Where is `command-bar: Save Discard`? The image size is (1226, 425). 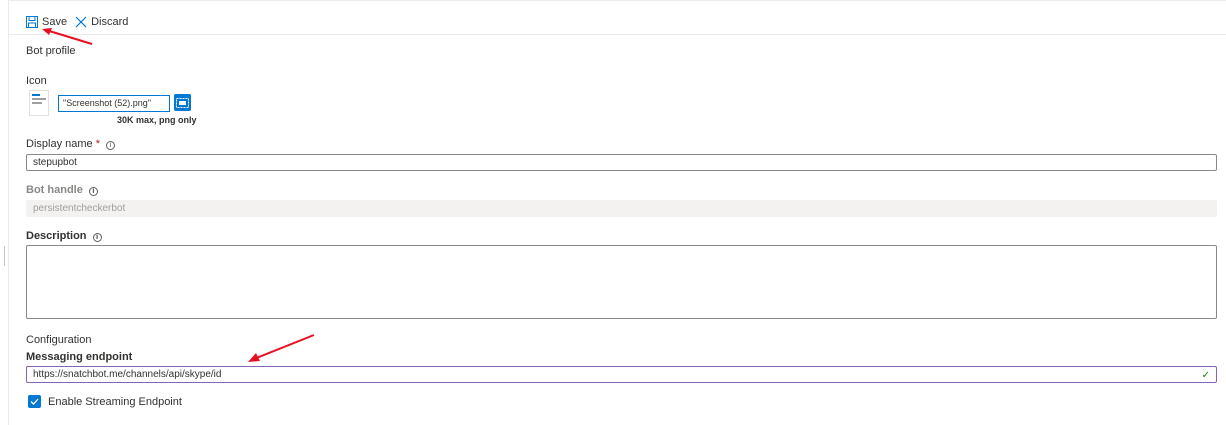
command-bar: Save Discard is located at coordinates (81, 22).